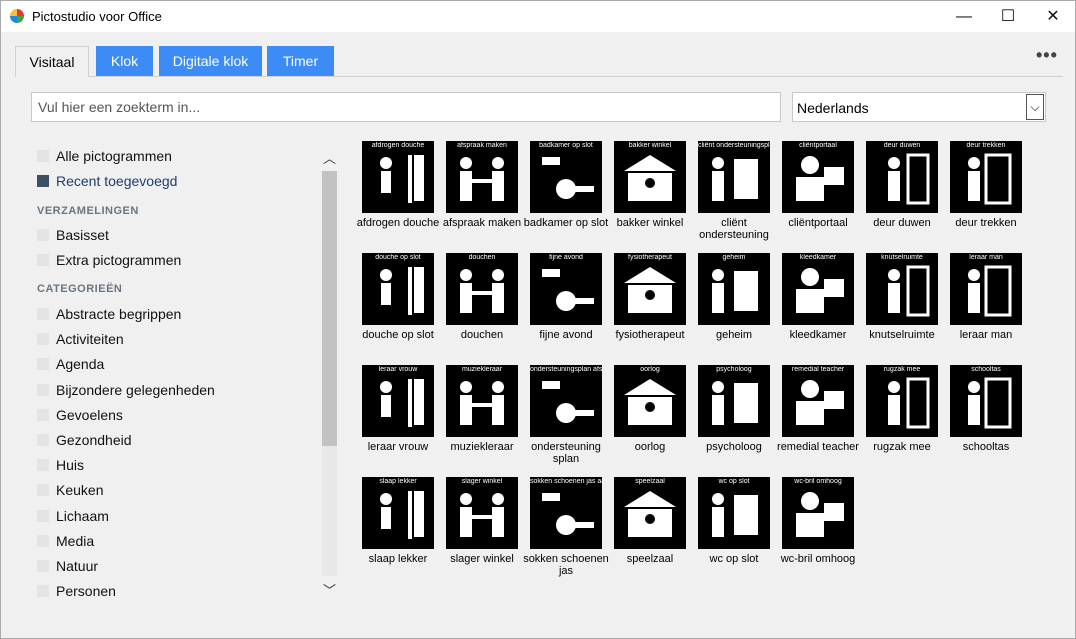 The height and width of the screenshot is (639, 1076). I want to click on pictogram-image: afdrogen douche, so click(398, 177).